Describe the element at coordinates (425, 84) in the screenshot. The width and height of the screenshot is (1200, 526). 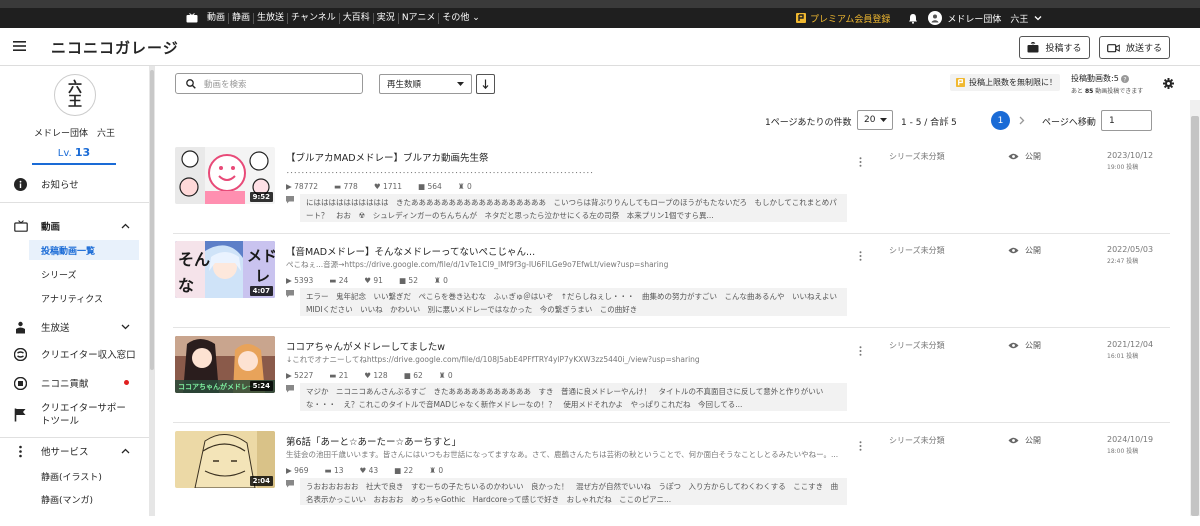
I see `sort-select: 再生数順` at that location.